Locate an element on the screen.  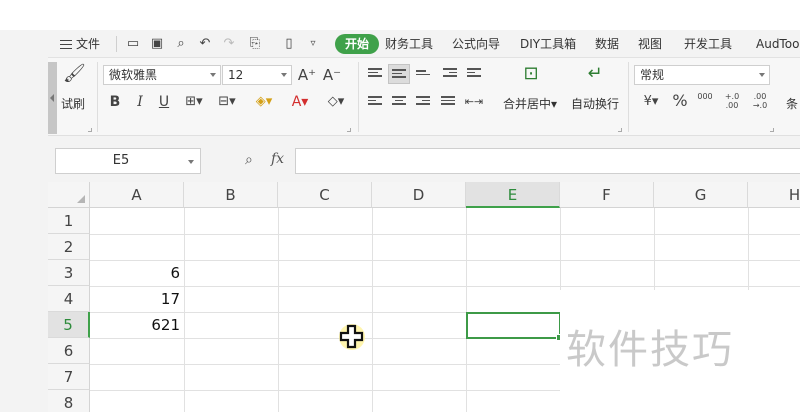
row-header-6: 6 is located at coordinates (69, 351).